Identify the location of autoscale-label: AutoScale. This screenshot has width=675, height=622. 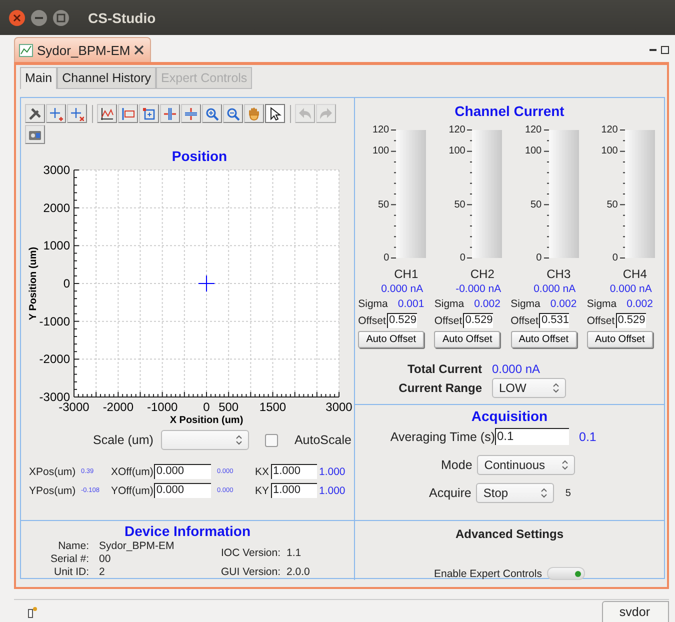
(323, 440).